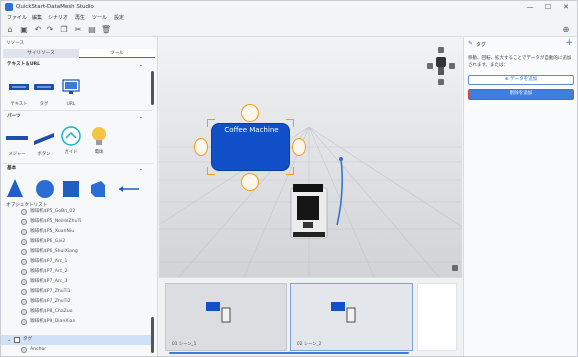  I want to click on list-item: 咖啡机$P5_NeiHeZhuTi, so click(76, 222).